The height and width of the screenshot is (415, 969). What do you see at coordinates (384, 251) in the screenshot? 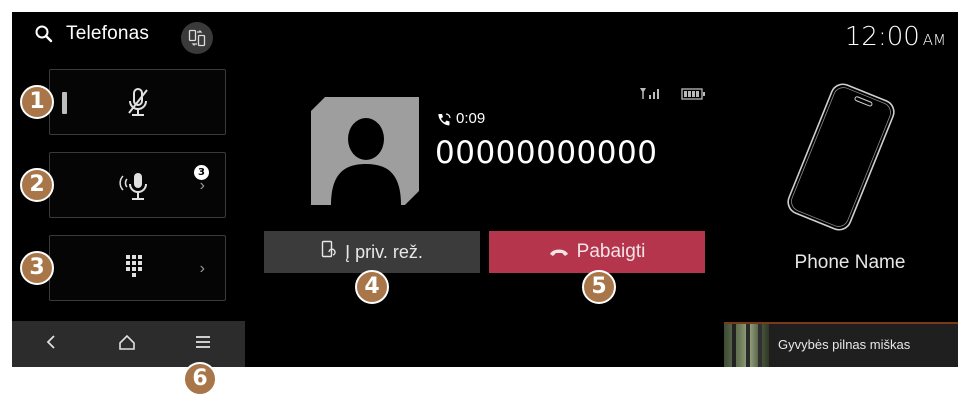
I see `private-mode-label: Į priv. rež.` at bounding box center [384, 251].